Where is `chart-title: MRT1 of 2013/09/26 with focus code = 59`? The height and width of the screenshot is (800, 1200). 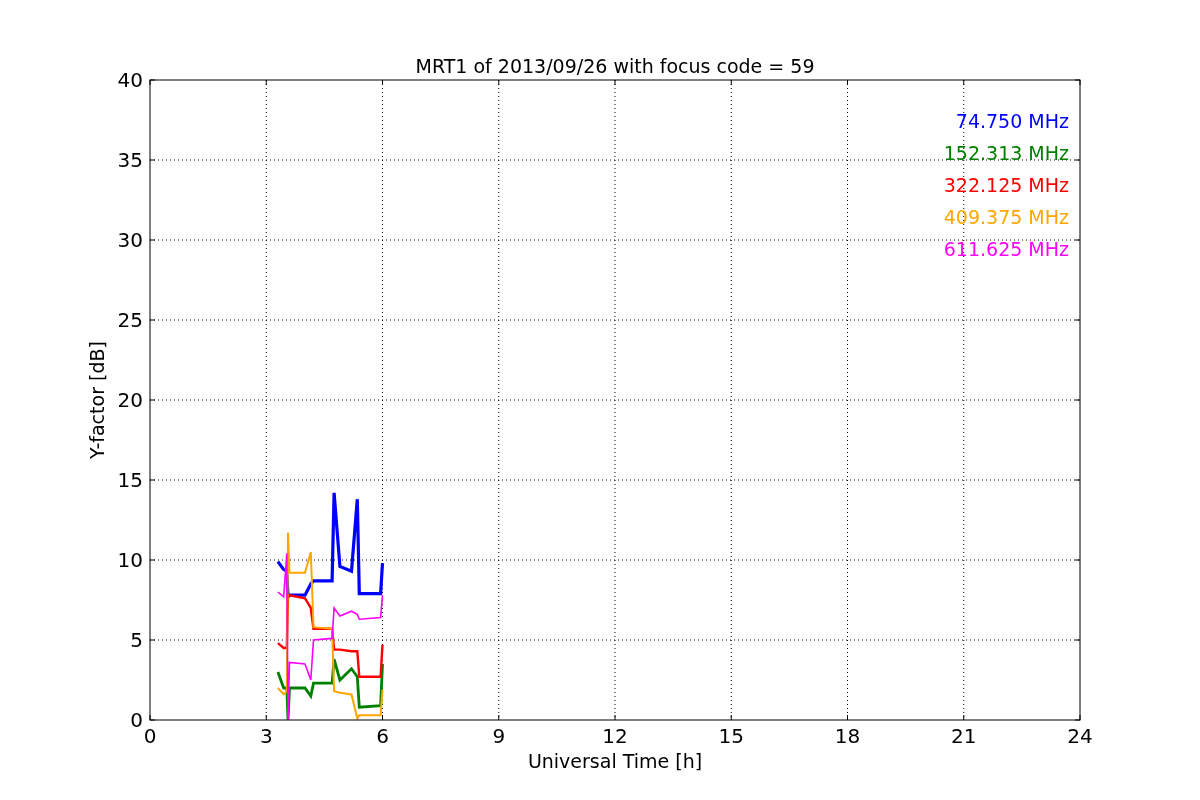 chart-title: MRT1 of 2013/09/26 with focus code = 59 is located at coordinates (615, 66).